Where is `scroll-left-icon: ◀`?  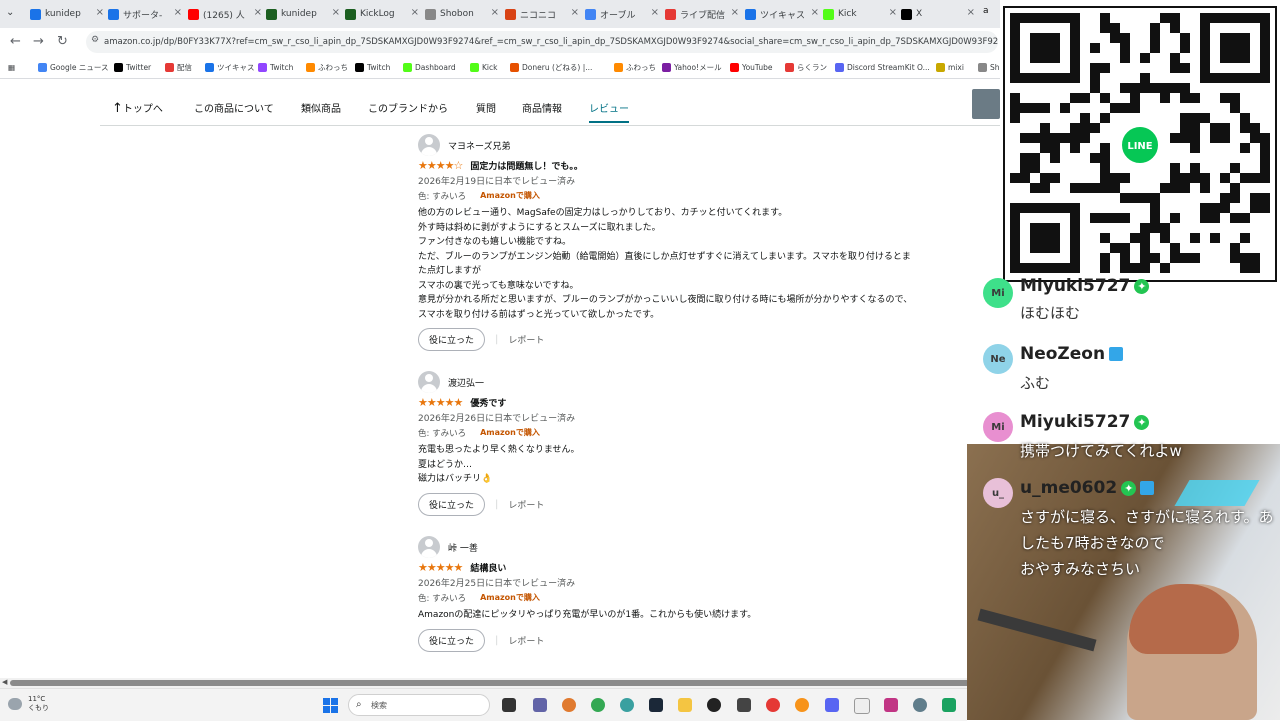 scroll-left-icon: ◀ is located at coordinates (4, 682).